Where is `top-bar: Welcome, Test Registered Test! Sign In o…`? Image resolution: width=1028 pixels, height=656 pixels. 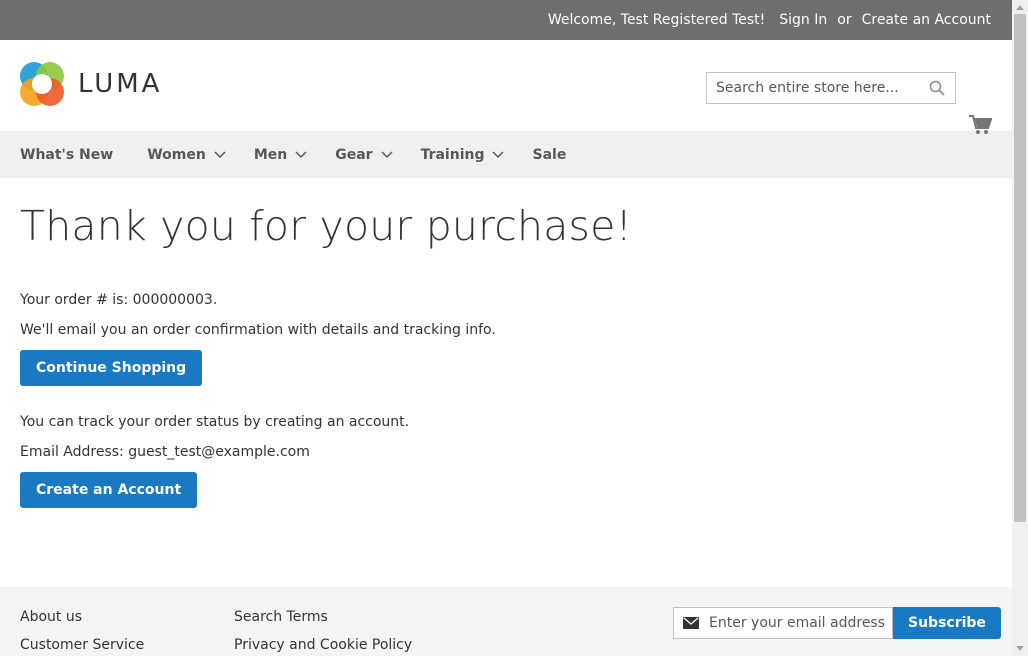 top-bar: Welcome, Test Registered Test! Sign In o… is located at coordinates (506, 20).